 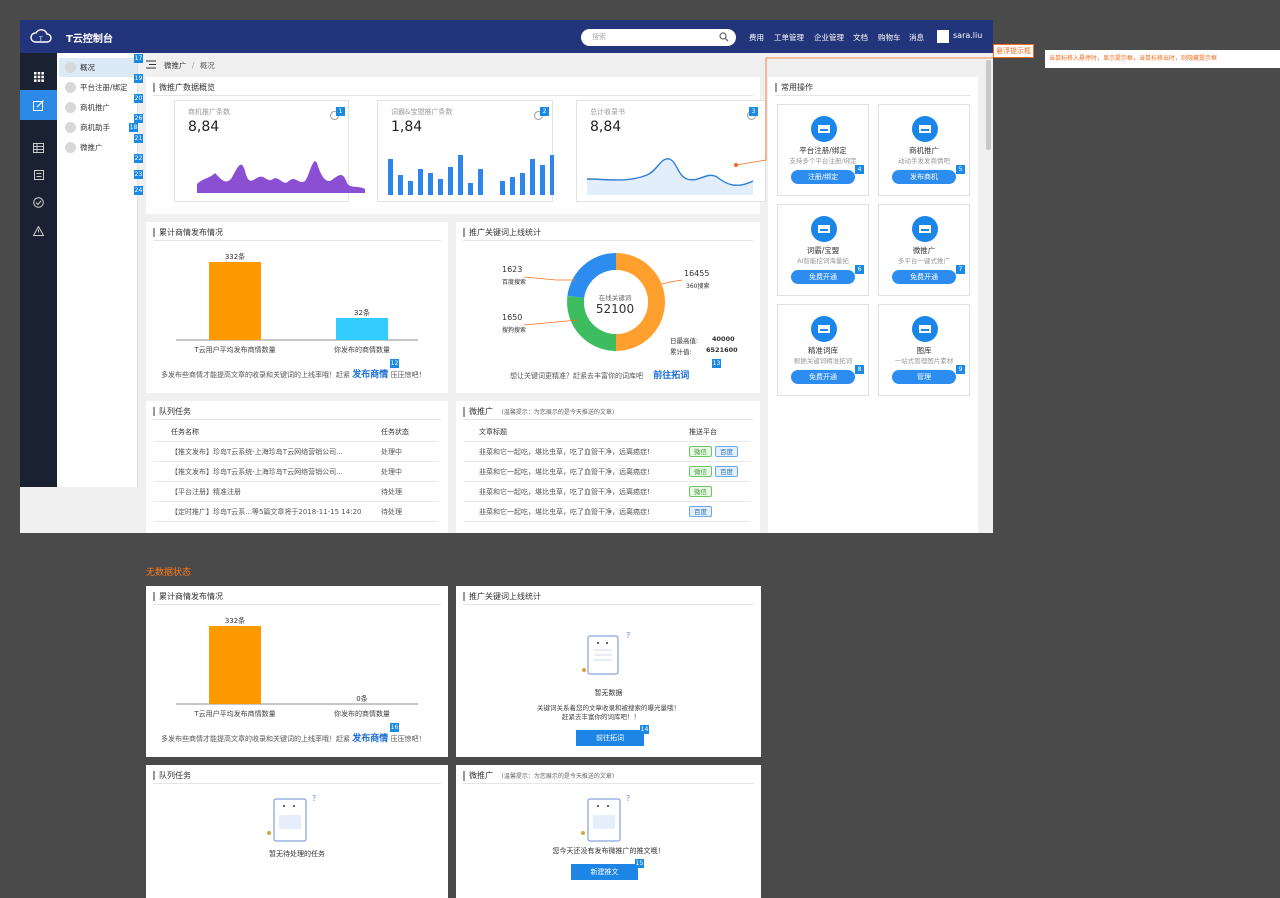 What do you see at coordinates (658, 37) in the screenshot?
I see `search-input: 搜索` at bounding box center [658, 37].